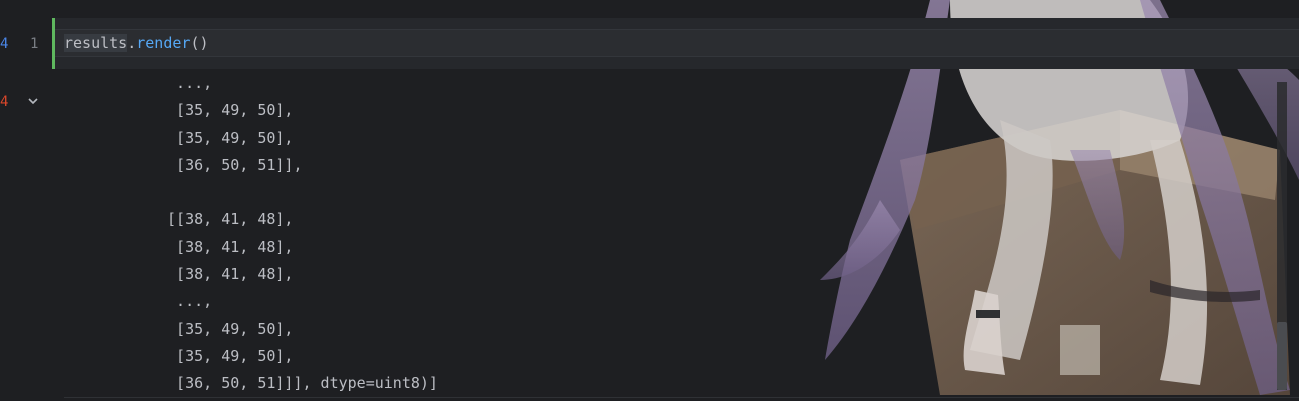 The height and width of the screenshot is (401, 1299). I want to click on divider, so click(681, 397).